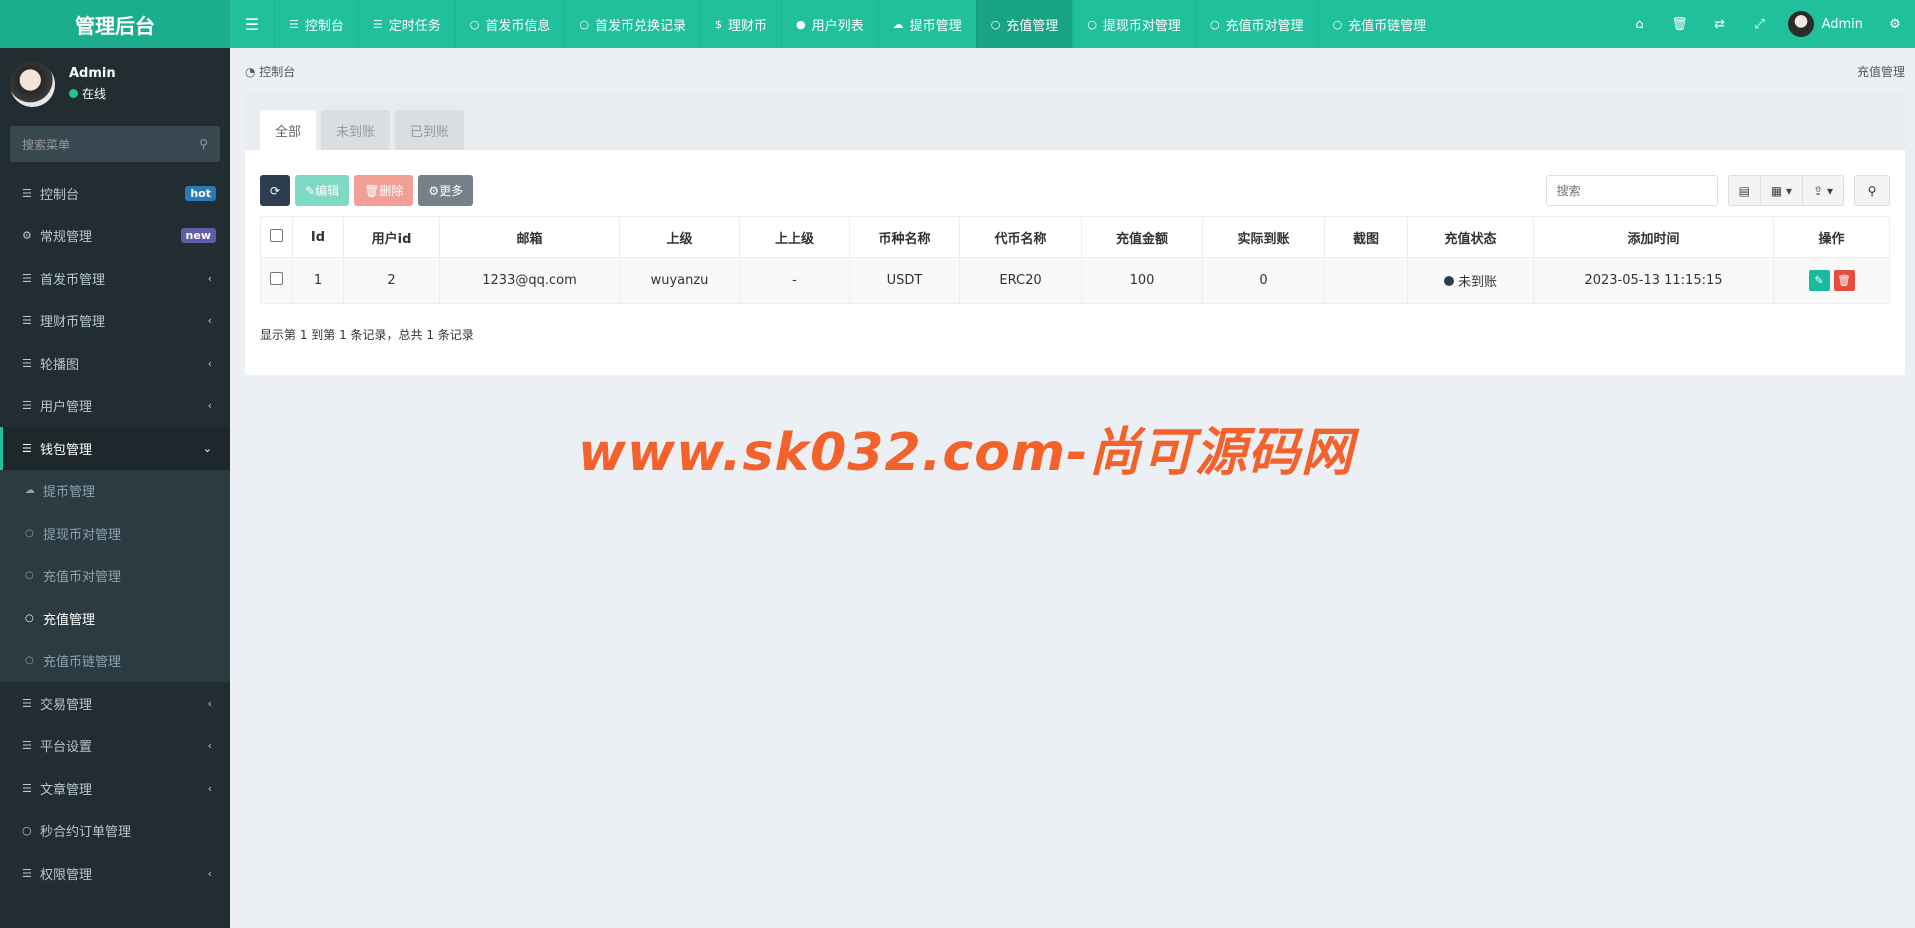  I want to click on topnav-ipo-info: ○ 首发币信息, so click(509, 24).